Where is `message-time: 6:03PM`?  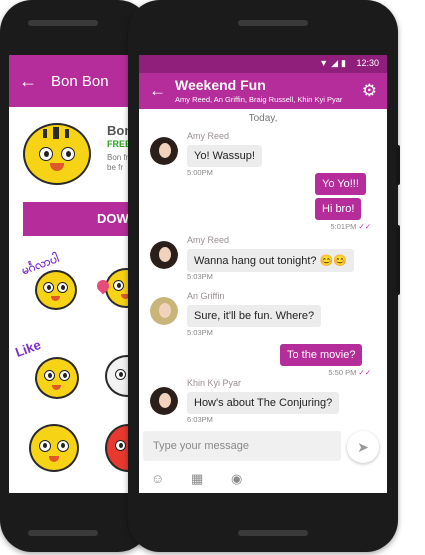 message-time: 6:03PM is located at coordinates (200, 419).